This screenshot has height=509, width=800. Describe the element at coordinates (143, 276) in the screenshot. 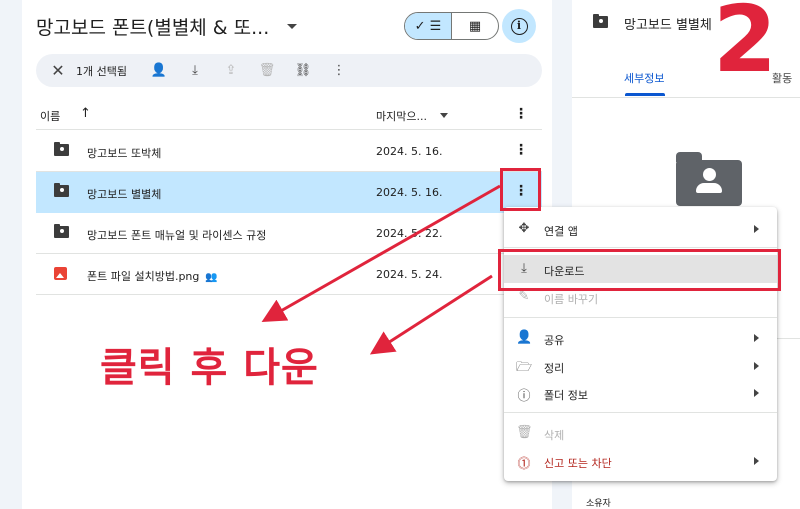

I see `file-name: 폰트 파일 설치방법.png` at that location.